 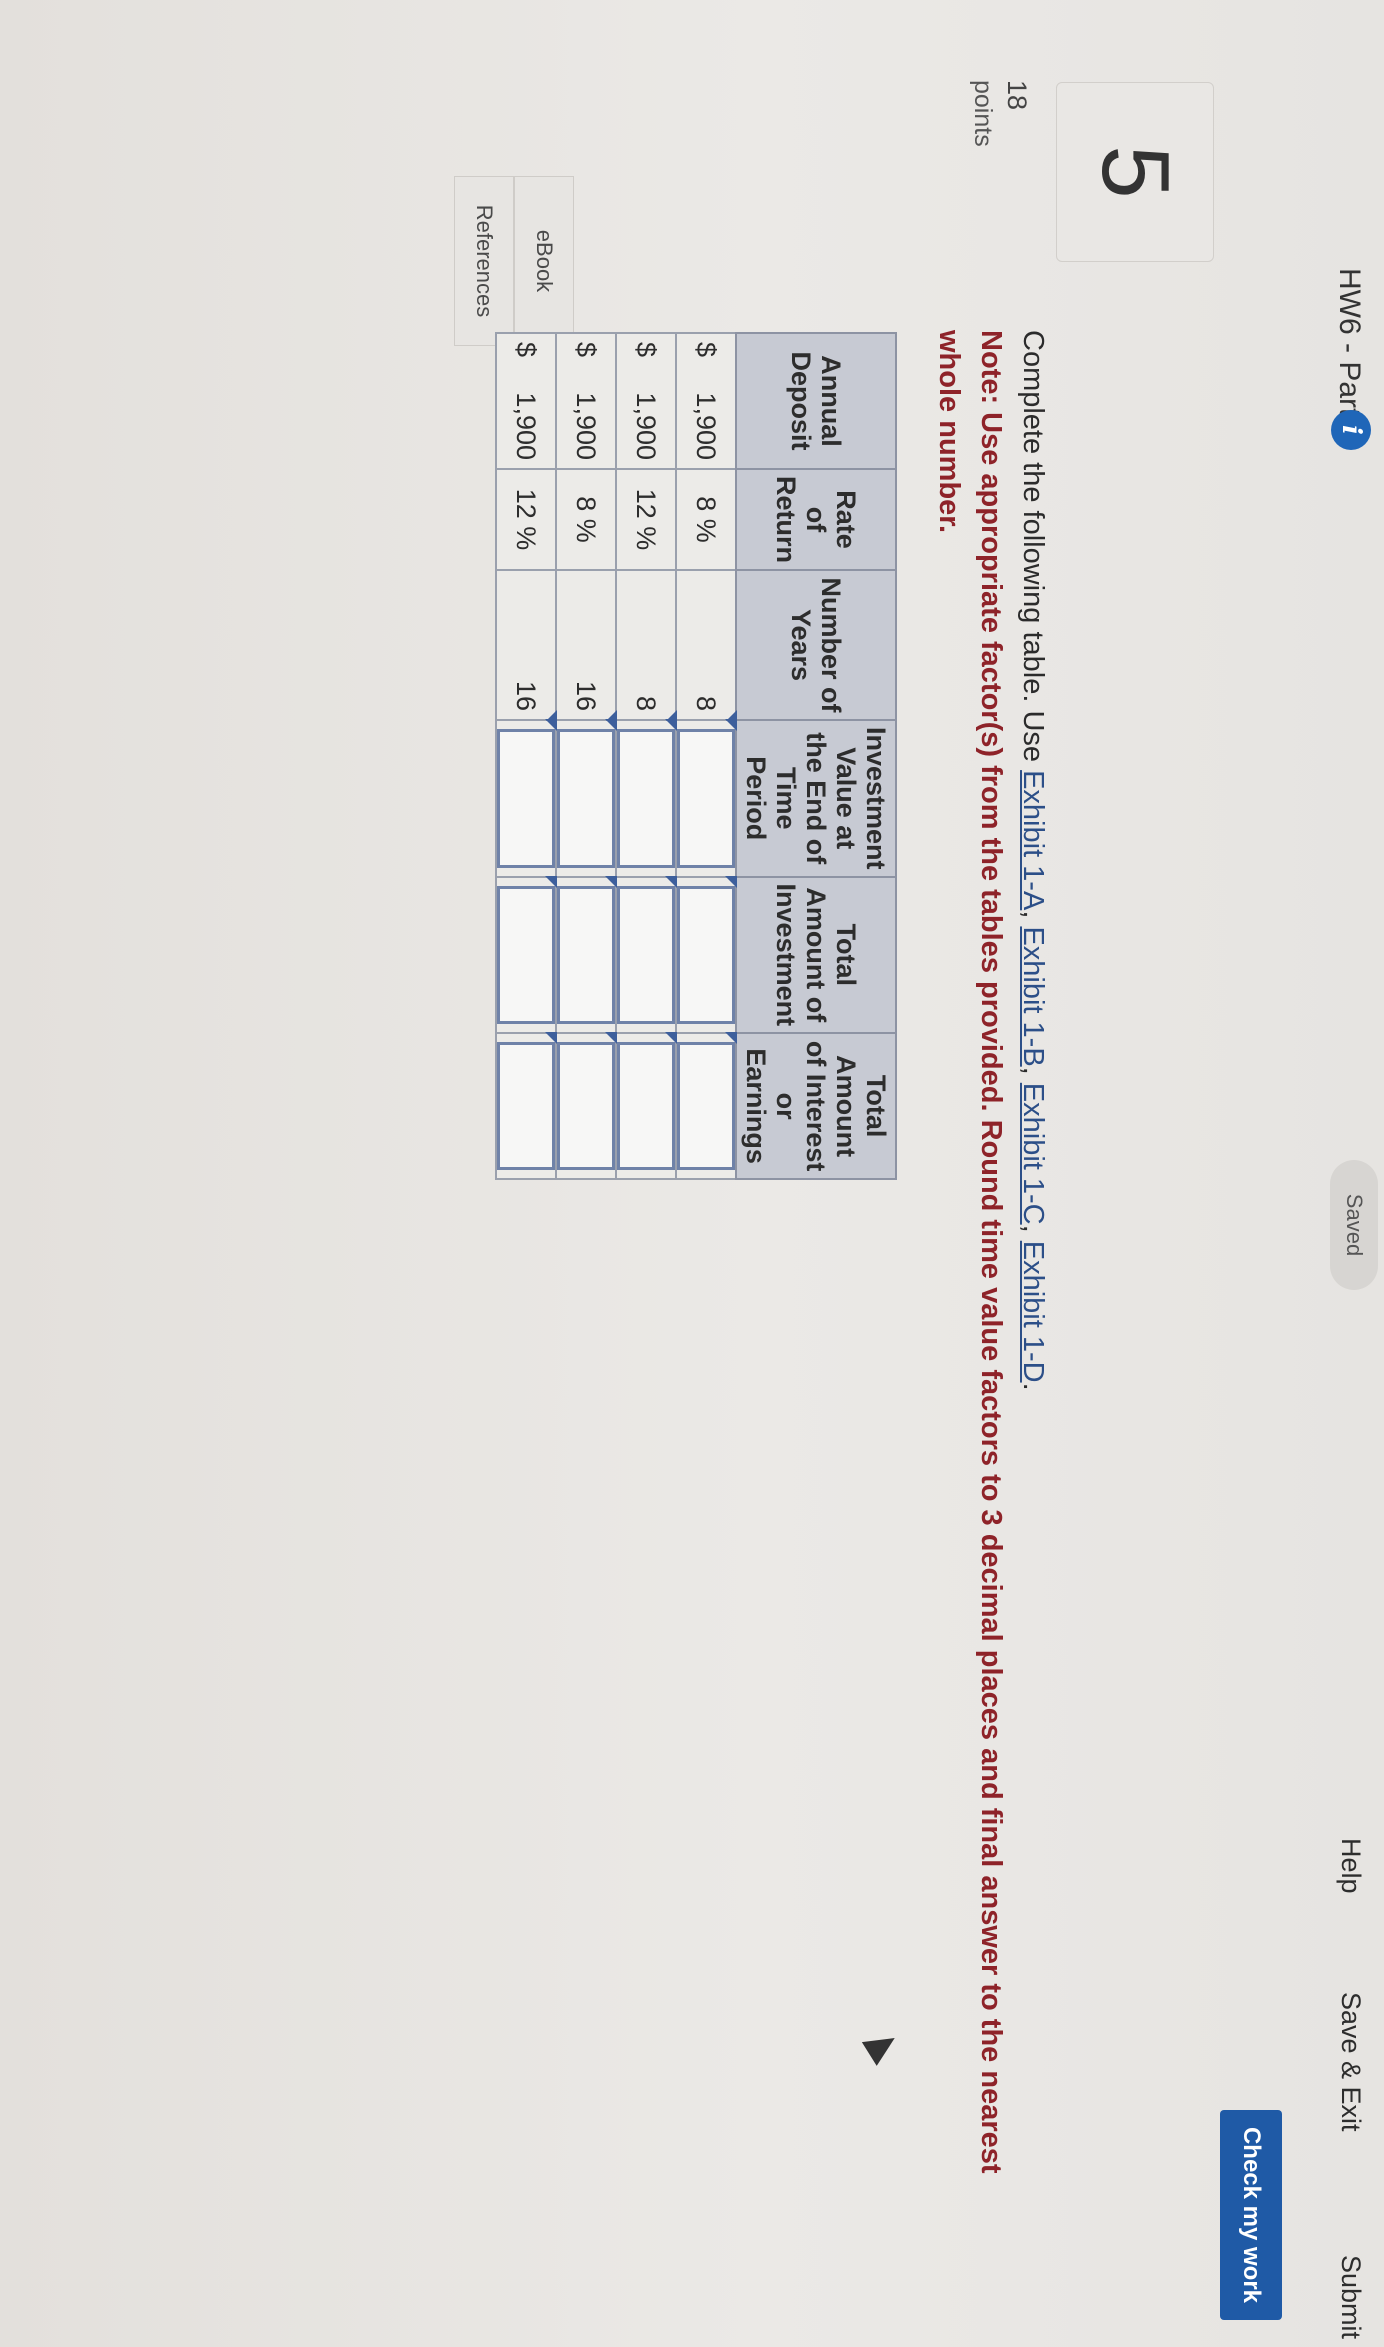 I want to click on header-total-investment: Total Amount of Investment, so click(x=816, y=955).